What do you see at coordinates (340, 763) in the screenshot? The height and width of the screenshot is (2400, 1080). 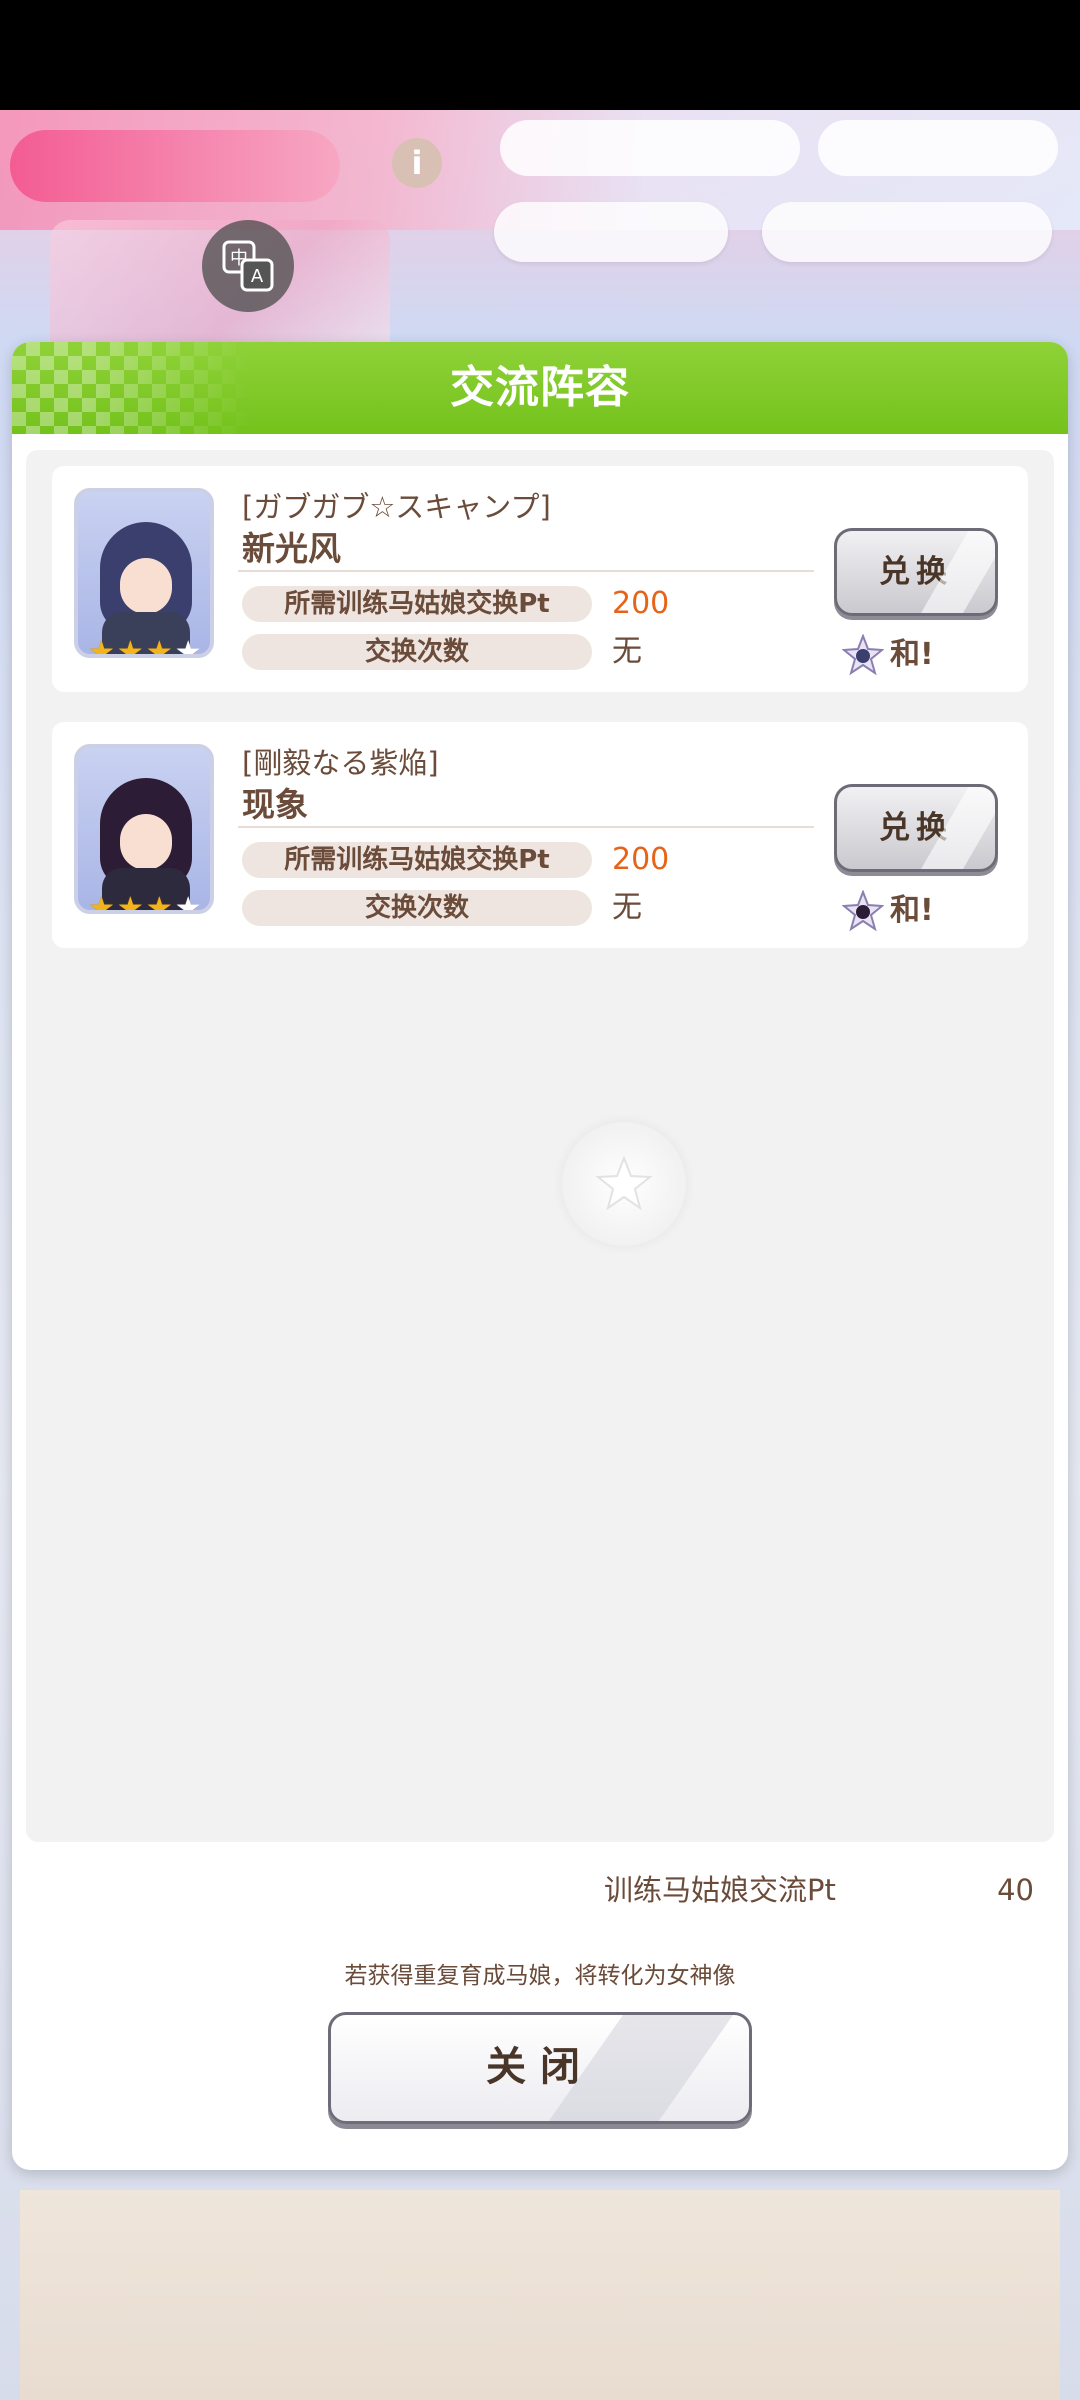 I see `card-subtitle: [剛毅なる紫焔]` at bounding box center [340, 763].